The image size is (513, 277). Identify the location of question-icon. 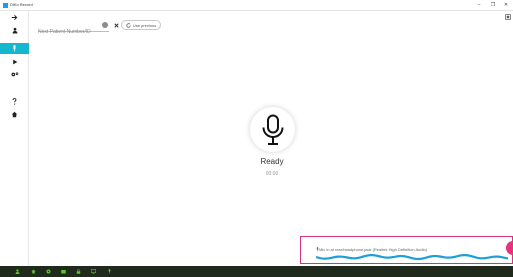
(14, 101).